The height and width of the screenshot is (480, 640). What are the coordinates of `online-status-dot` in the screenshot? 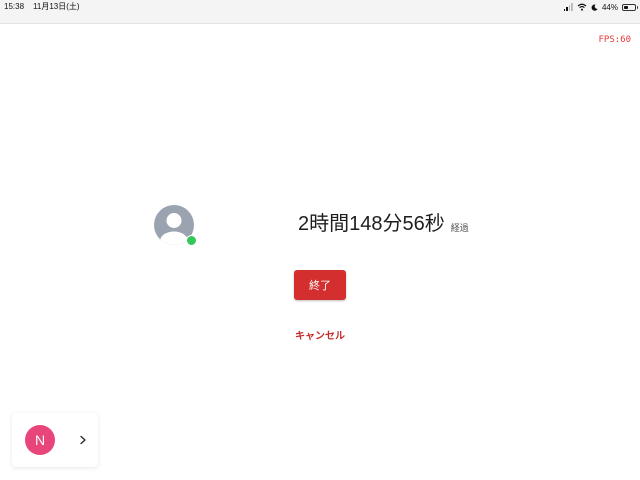 It's located at (191, 240).